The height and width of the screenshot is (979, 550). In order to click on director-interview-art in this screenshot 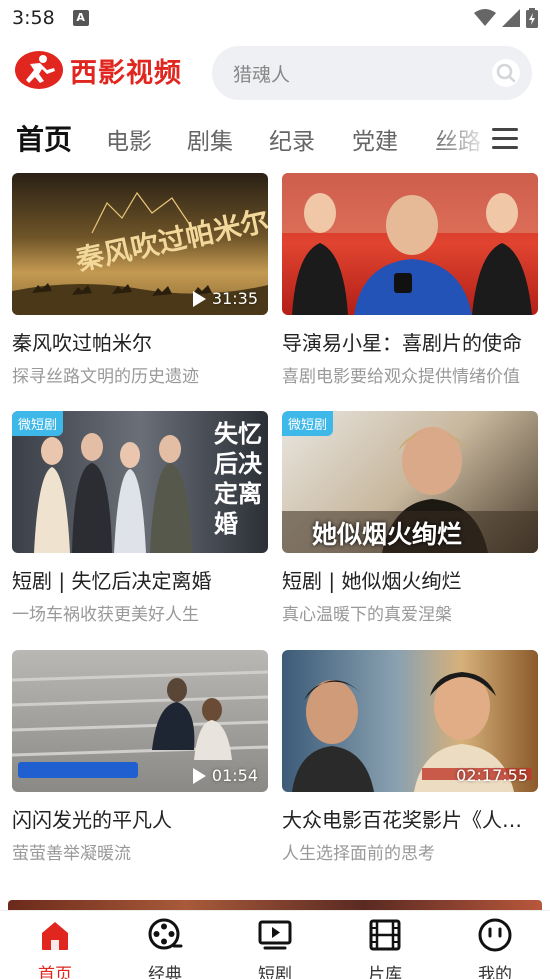, I will do `click(410, 244)`.